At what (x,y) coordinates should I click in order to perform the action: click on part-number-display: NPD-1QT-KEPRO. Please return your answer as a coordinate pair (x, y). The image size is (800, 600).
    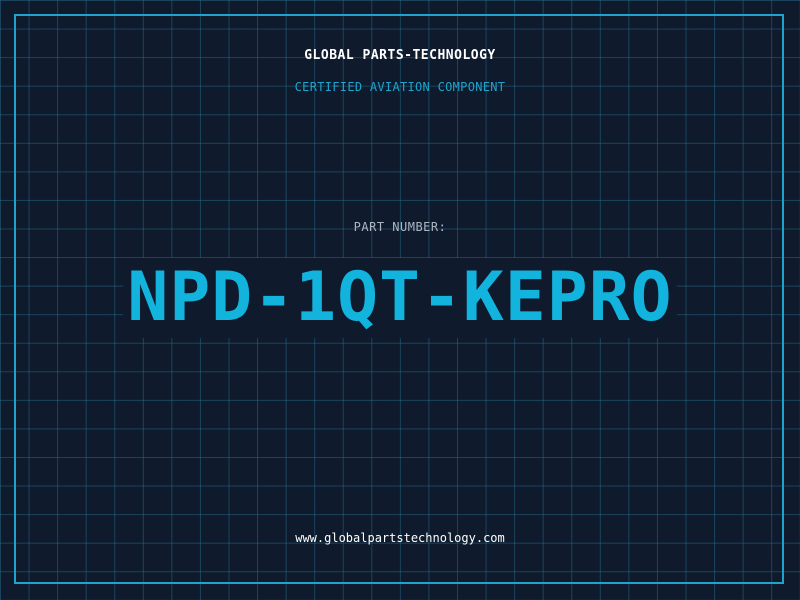
    Looking at the image, I should click on (400, 298).